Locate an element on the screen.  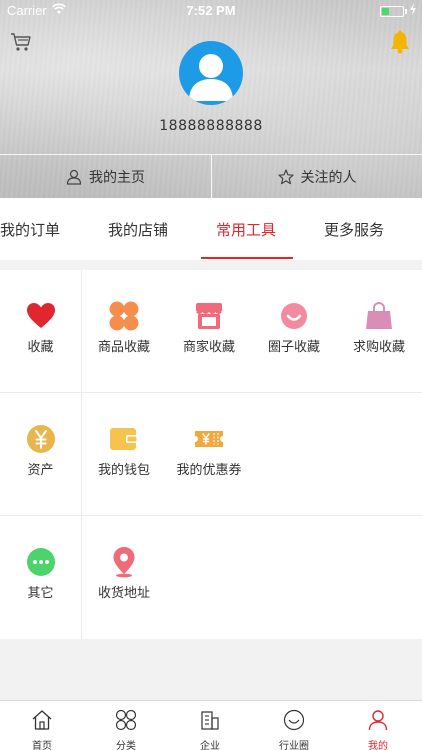
battery-fill is located at coordinates (385, 11).